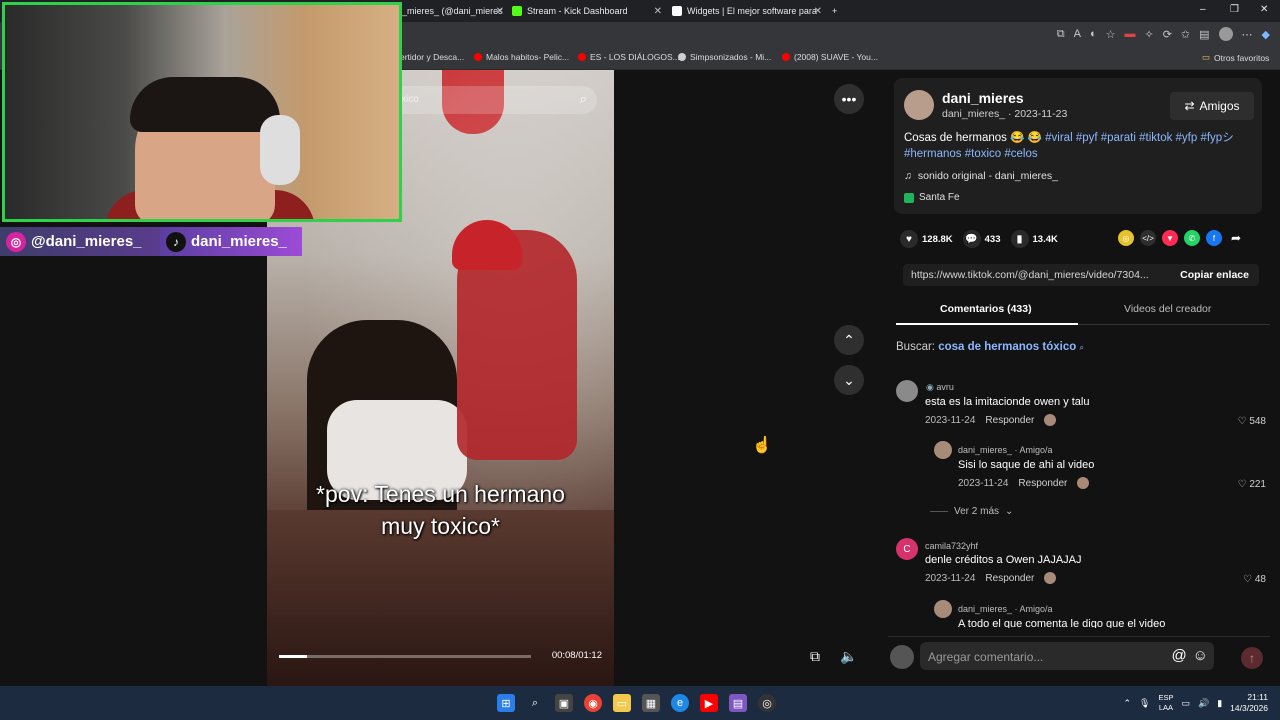 This screenshot has width=1280, height=720. What do you see at coordinates (1214, 275) in the screenshot?
I see `copy-link-button: Copiar enlace` at bounding box center [1214, 275].